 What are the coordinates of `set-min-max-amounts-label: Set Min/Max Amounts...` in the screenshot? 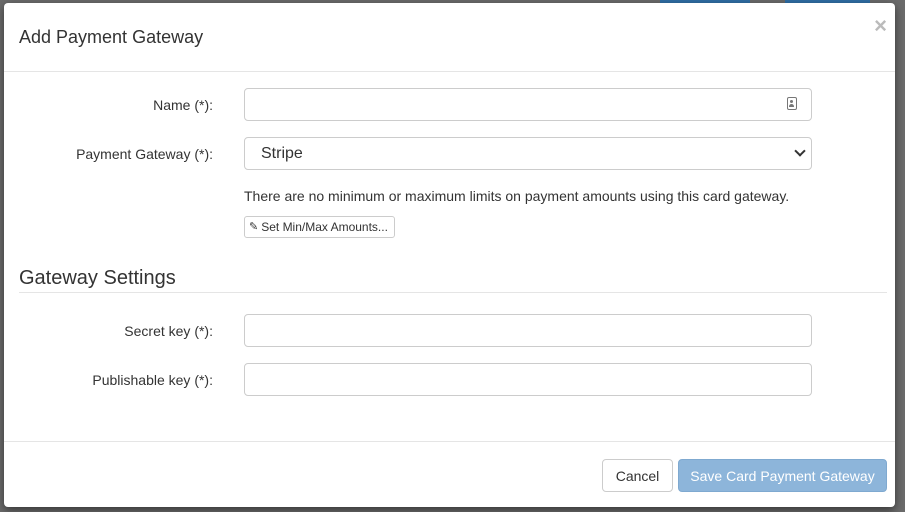 It's located at (324, 227).